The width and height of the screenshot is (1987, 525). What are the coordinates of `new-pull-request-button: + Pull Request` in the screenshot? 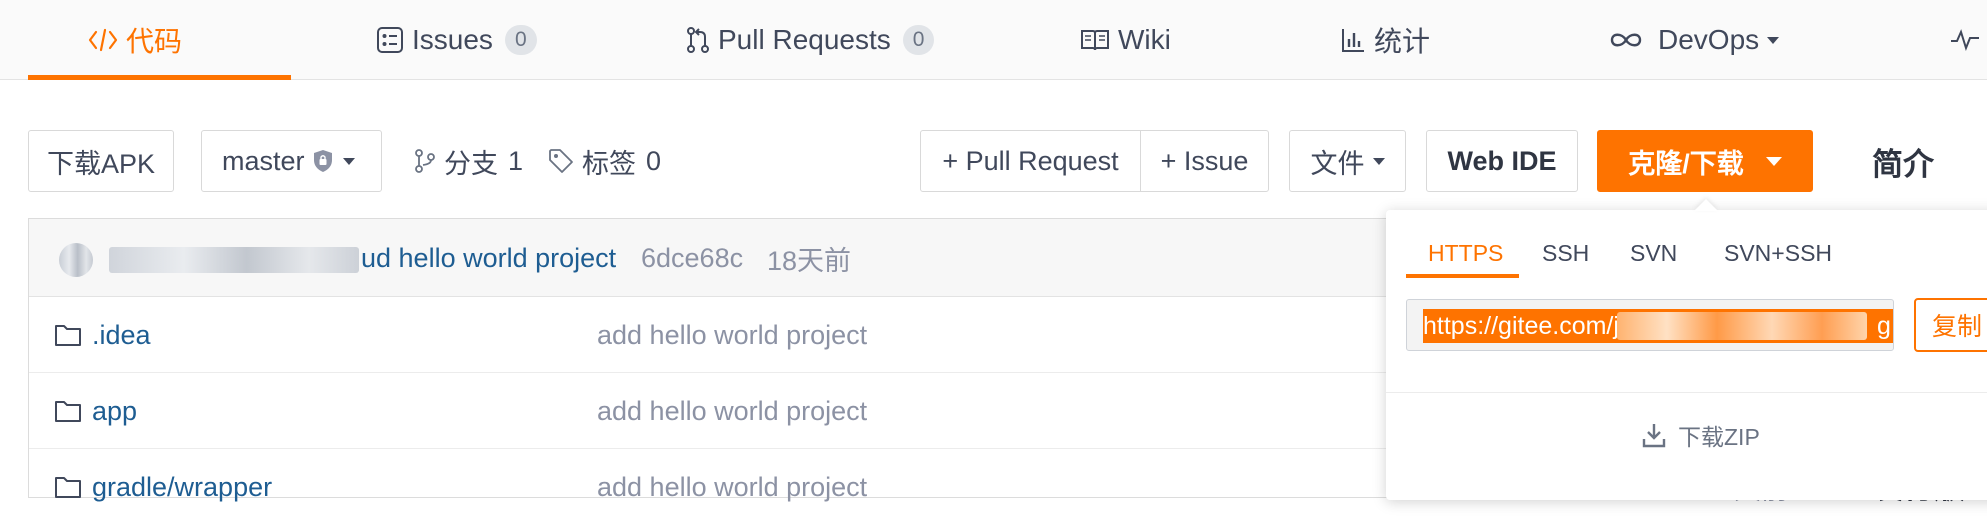 It's located at (1030, 161).